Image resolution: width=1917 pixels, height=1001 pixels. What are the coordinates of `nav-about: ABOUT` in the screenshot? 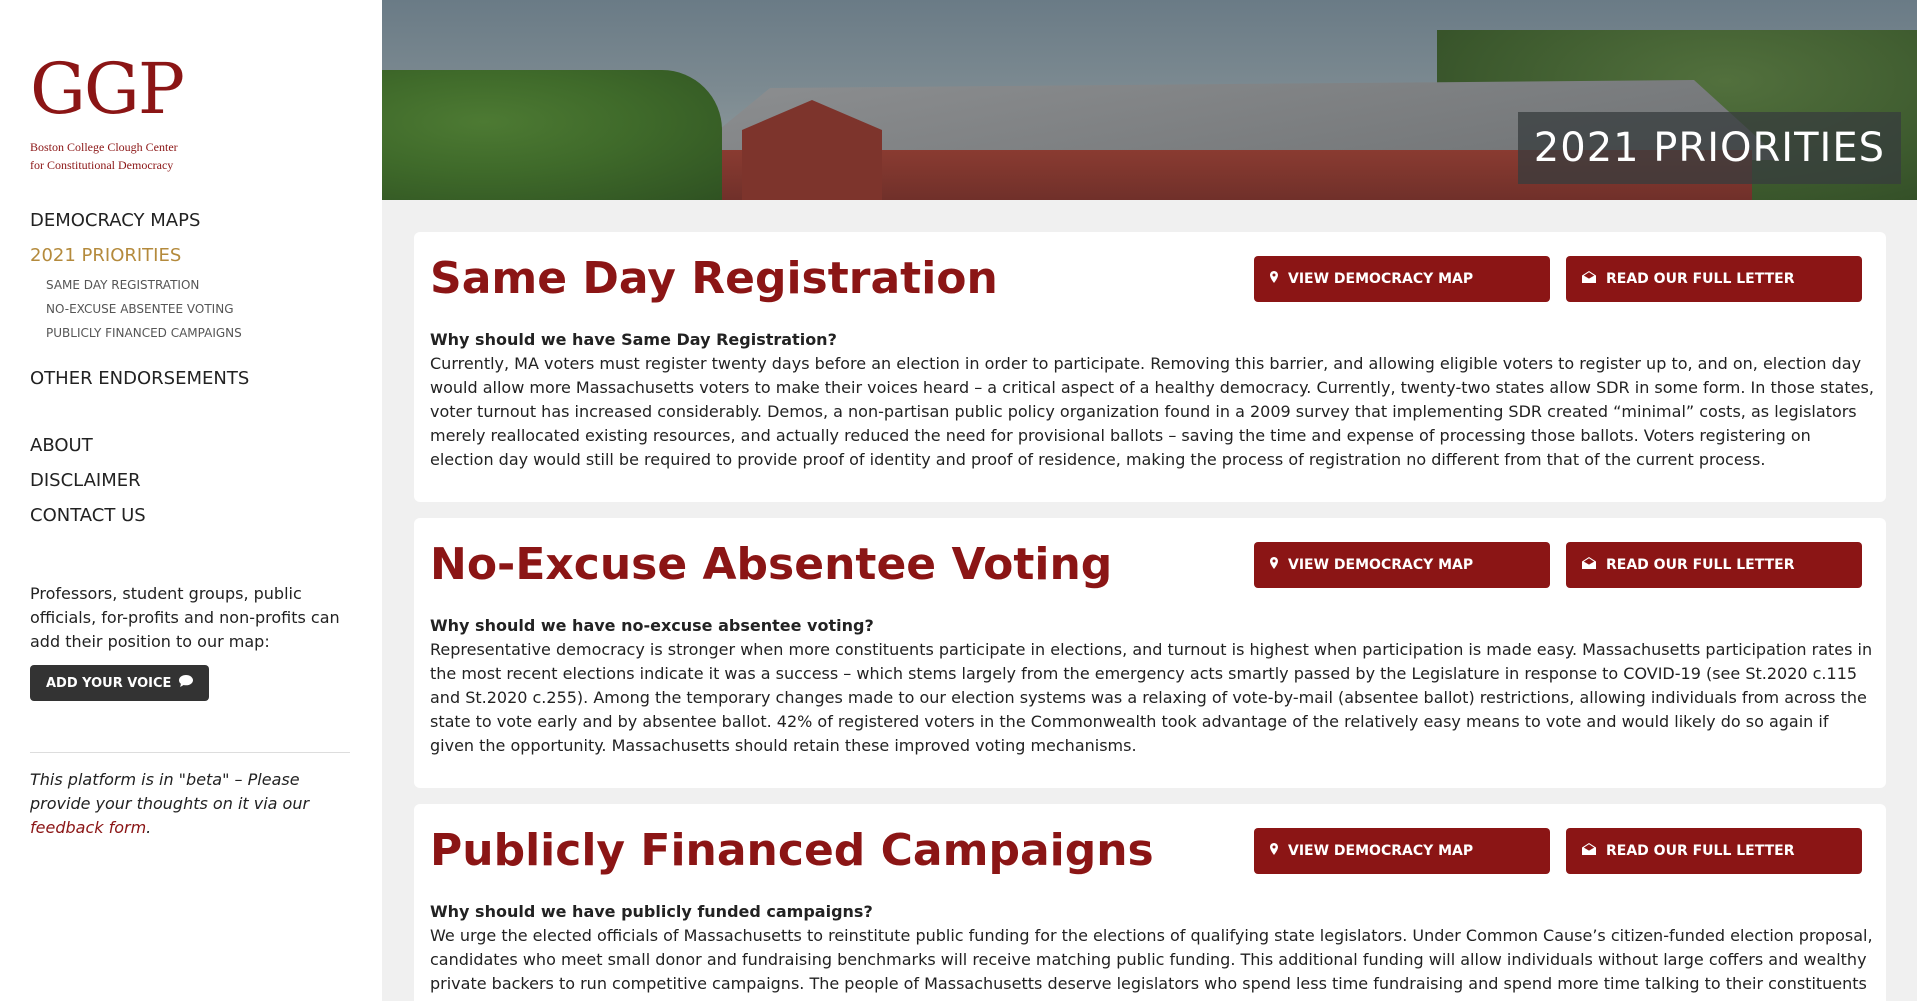 It's located at (61, 445).